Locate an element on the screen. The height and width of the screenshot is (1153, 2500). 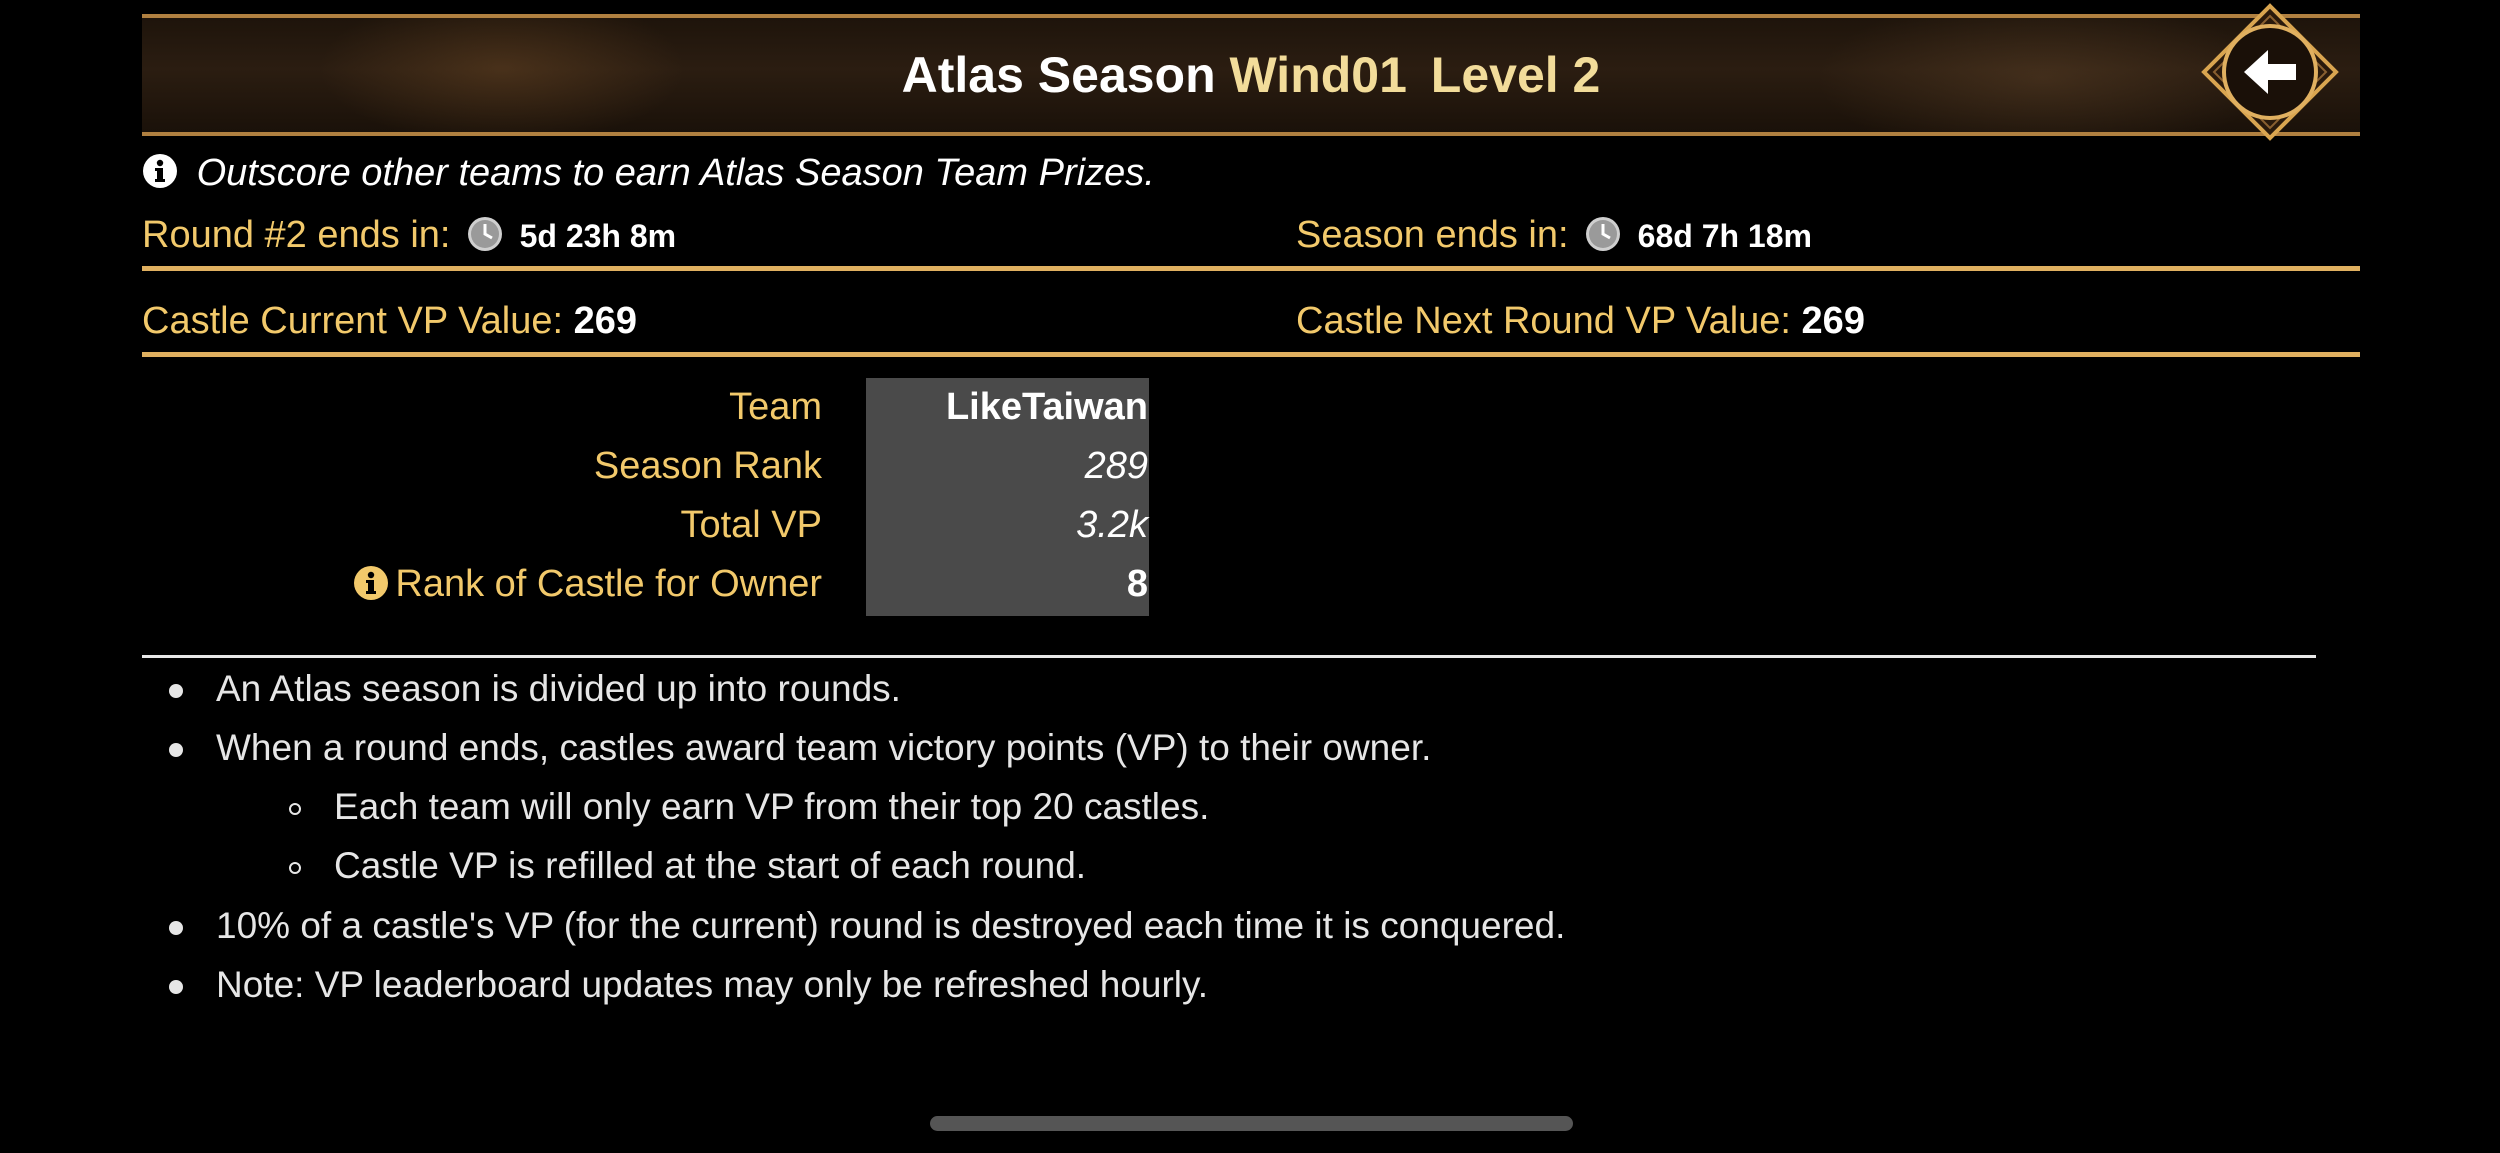
total-vp-label: Total VP is located at coordinates (751, 525).